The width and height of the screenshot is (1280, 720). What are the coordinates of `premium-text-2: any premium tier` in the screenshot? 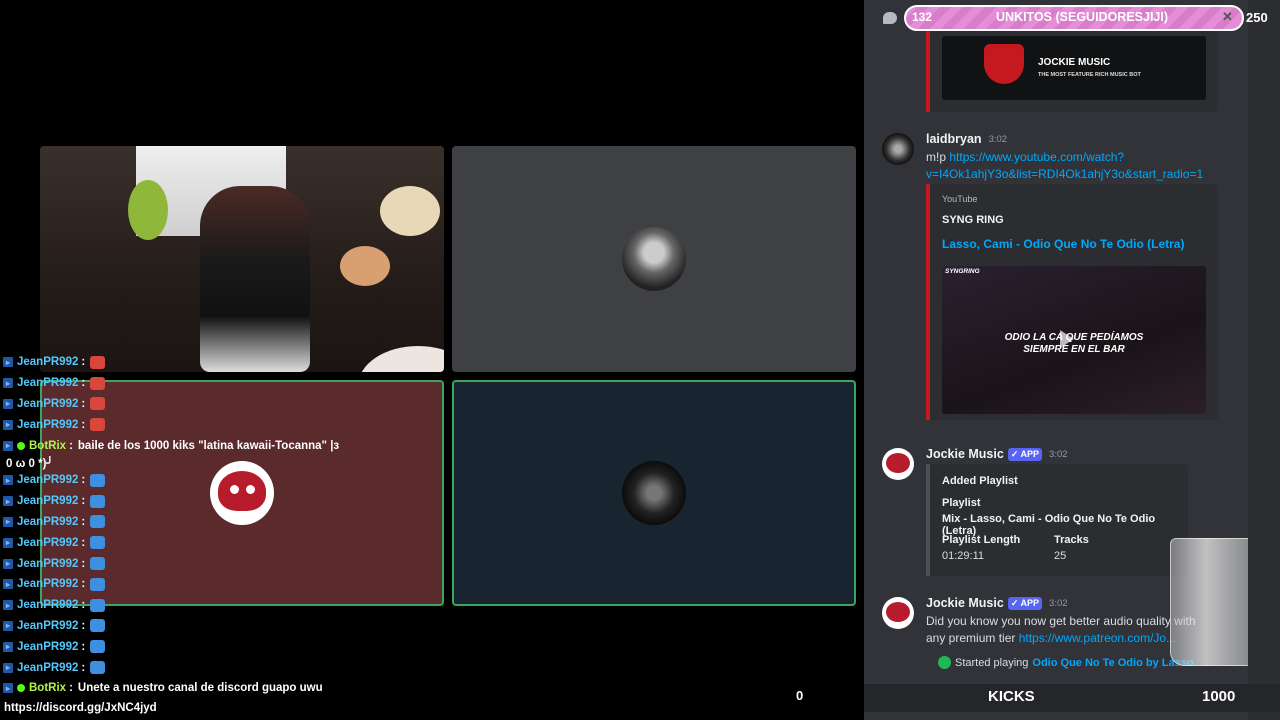 It's located at (972, 638).